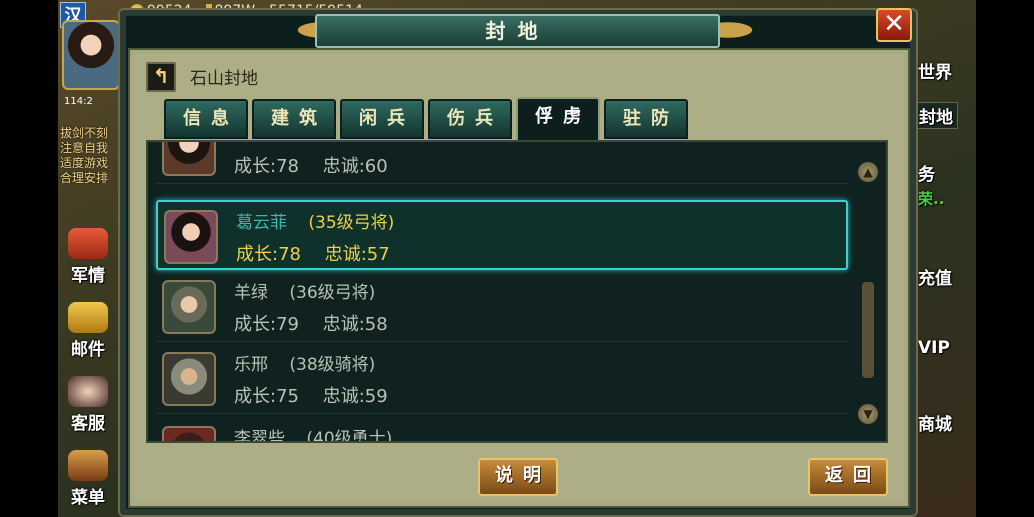  I want to click on captive-rank: (38级骑将), so click(332, 365).